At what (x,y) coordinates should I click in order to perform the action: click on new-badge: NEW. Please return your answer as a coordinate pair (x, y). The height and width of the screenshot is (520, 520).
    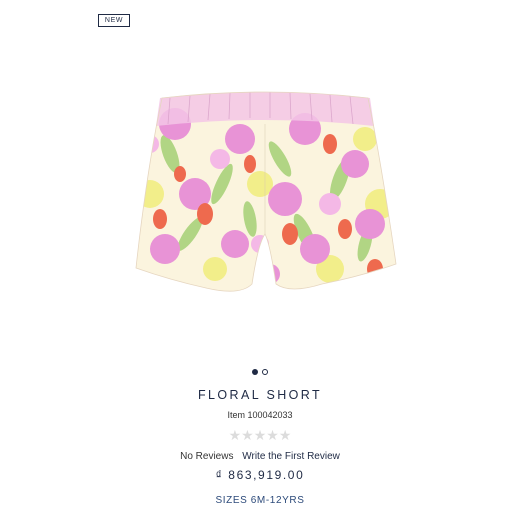
    Looking at the image, I should click on (114, 20).